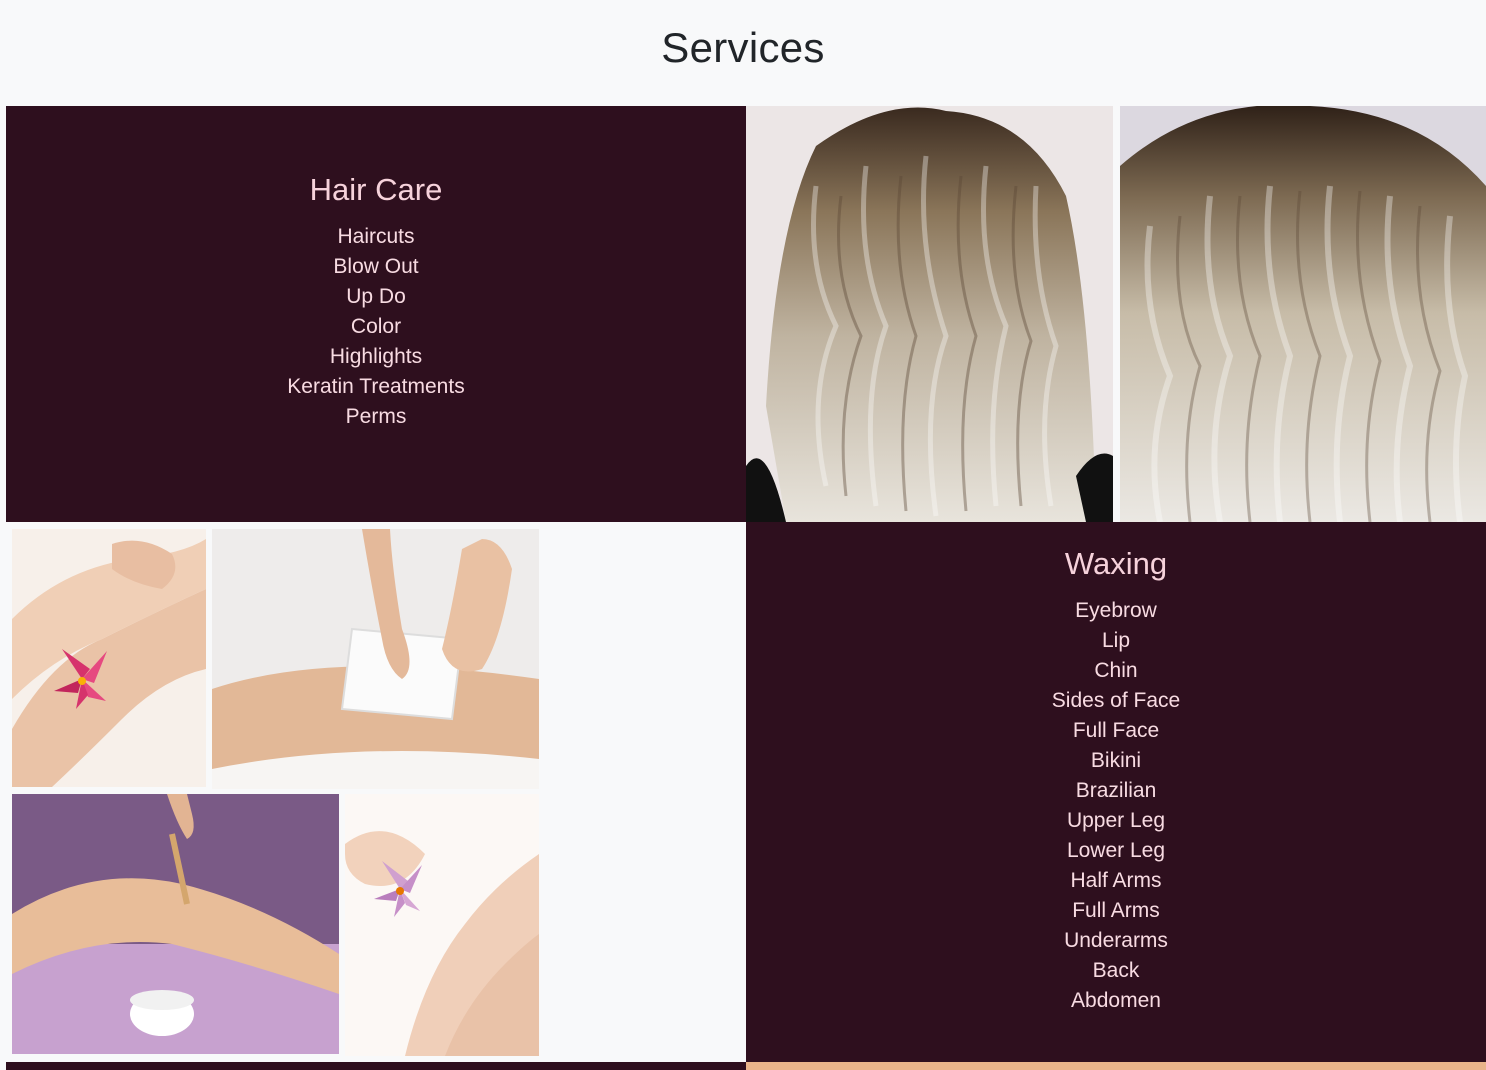 Image resolution: width=1486 pixels, height=1070 pixels. What do you see at coordinates (175, 924) in the screenshot?
I see `wax-photo-spatula-leg` at bounding box center [175, 924].